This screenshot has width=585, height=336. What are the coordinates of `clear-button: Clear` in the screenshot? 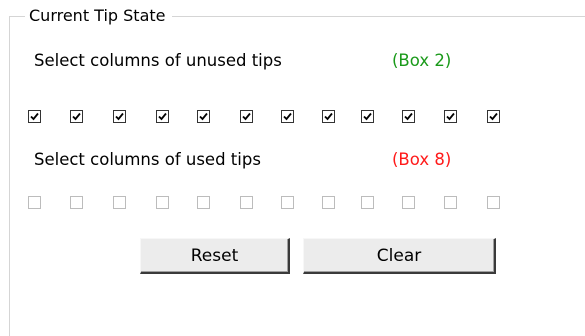 It's located at (399, 256).